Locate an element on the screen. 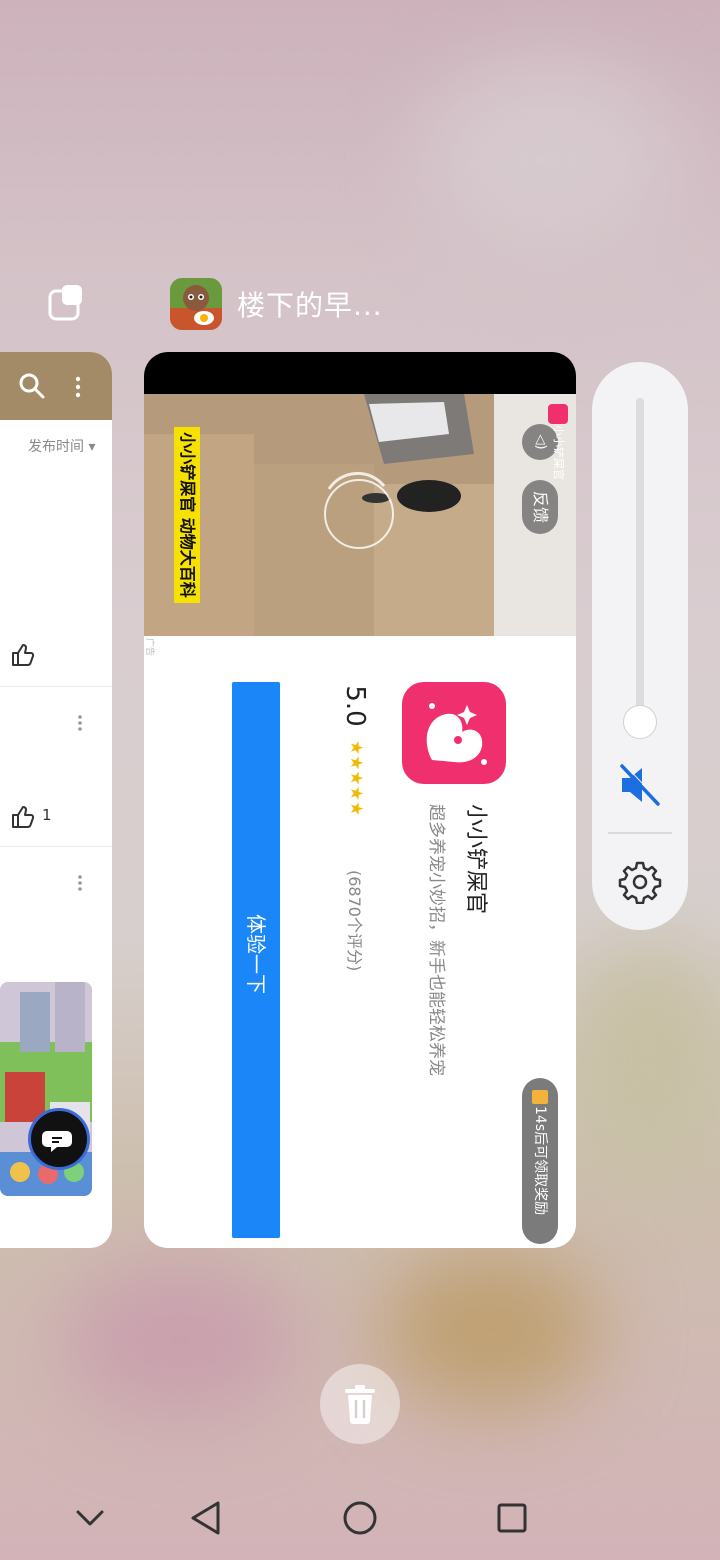  corner-badge-icon is located at coordinates (558, 414).